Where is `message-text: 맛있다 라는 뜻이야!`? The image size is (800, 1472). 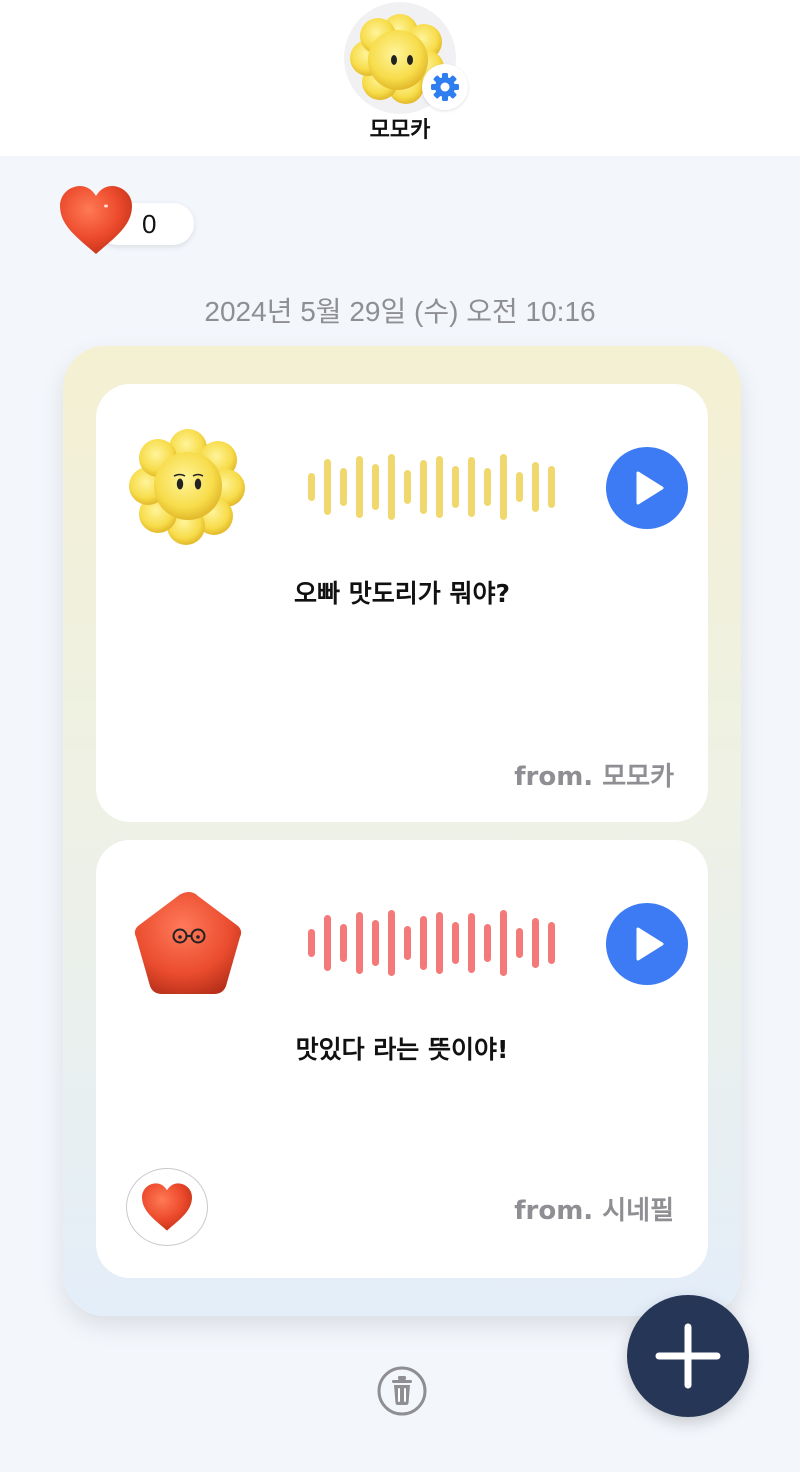 message-text: 맛있다 라는 뜻이야! is located at coordinates (402, 1049).